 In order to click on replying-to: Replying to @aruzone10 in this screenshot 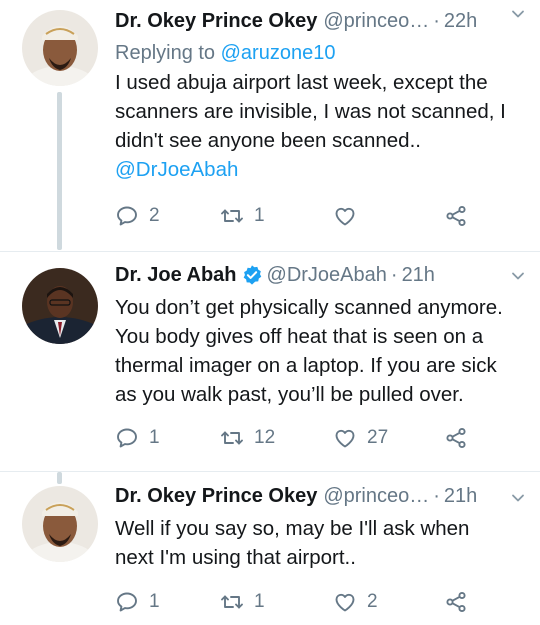, I will do `click(321, 53)`.